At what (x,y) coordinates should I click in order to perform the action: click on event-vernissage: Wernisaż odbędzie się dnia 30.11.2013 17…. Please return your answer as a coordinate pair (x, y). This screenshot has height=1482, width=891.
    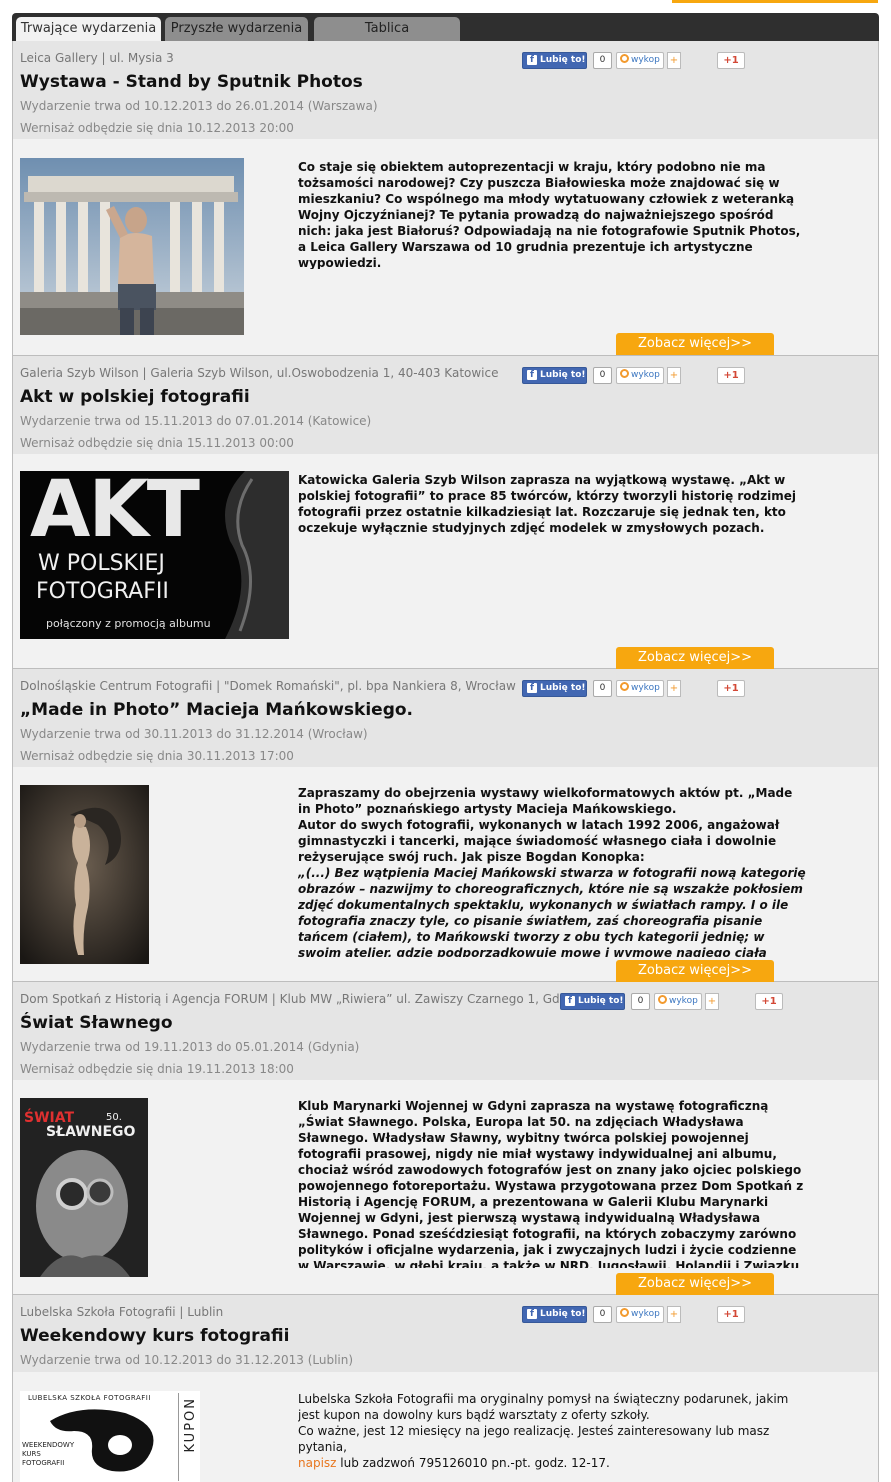
    Looking at the image, I should click on (157, 756).